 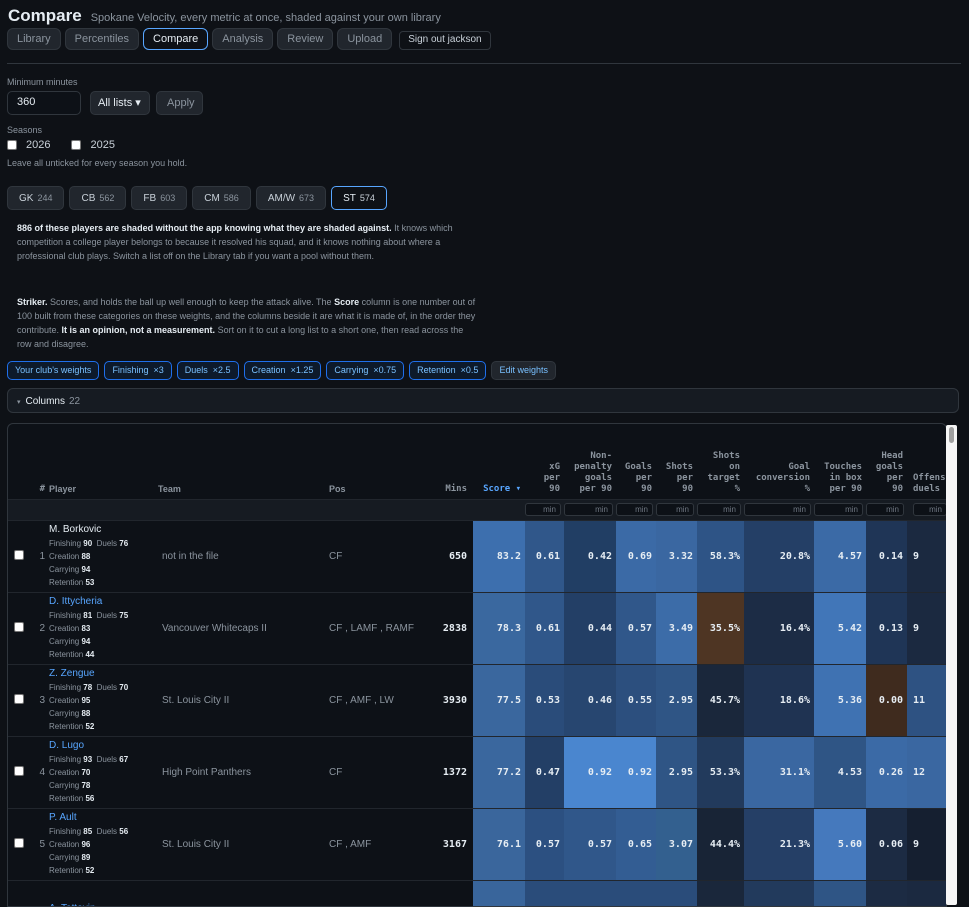 What do you see at coordinates (98, 198) in the screenshot?
I see `tab-cb: CB 562` at bounding box center [98, 198].